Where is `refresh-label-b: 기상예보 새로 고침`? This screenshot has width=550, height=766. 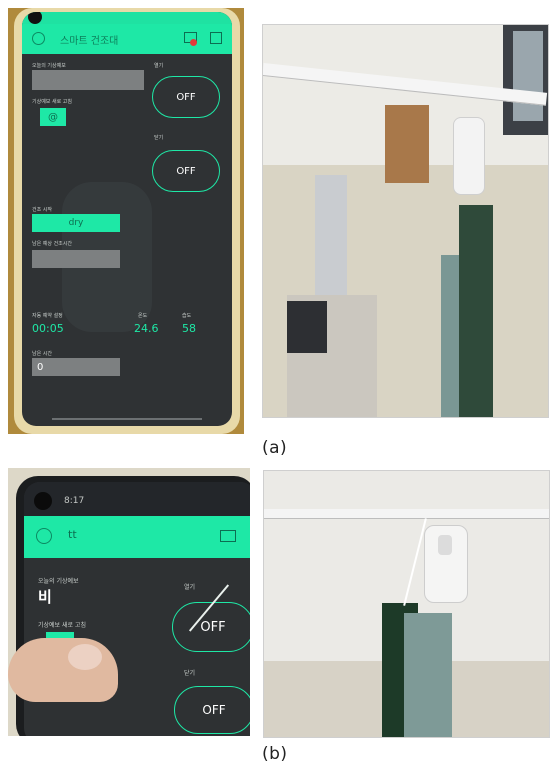
refresh-label-b: 기상예보 새로 고침 is located at coordinates (62, 625).